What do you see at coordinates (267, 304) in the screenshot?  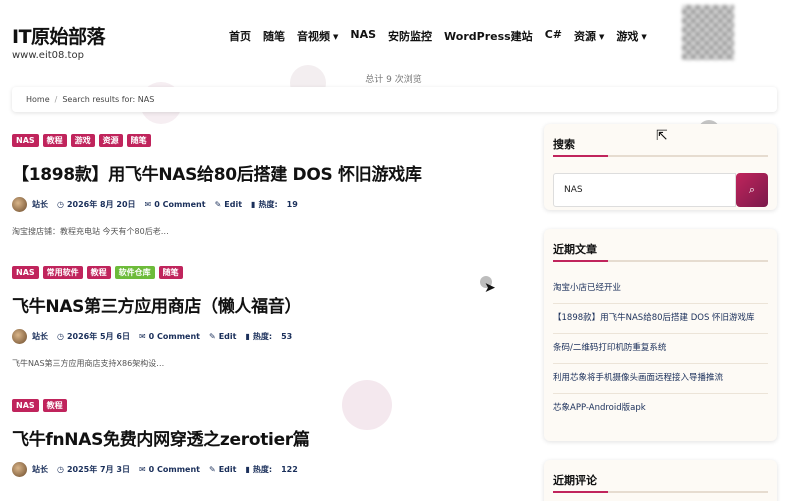 I see `post-title: 飞牛NAS第三方应用商店（懒人福音）` at bounding box center [267, 304].